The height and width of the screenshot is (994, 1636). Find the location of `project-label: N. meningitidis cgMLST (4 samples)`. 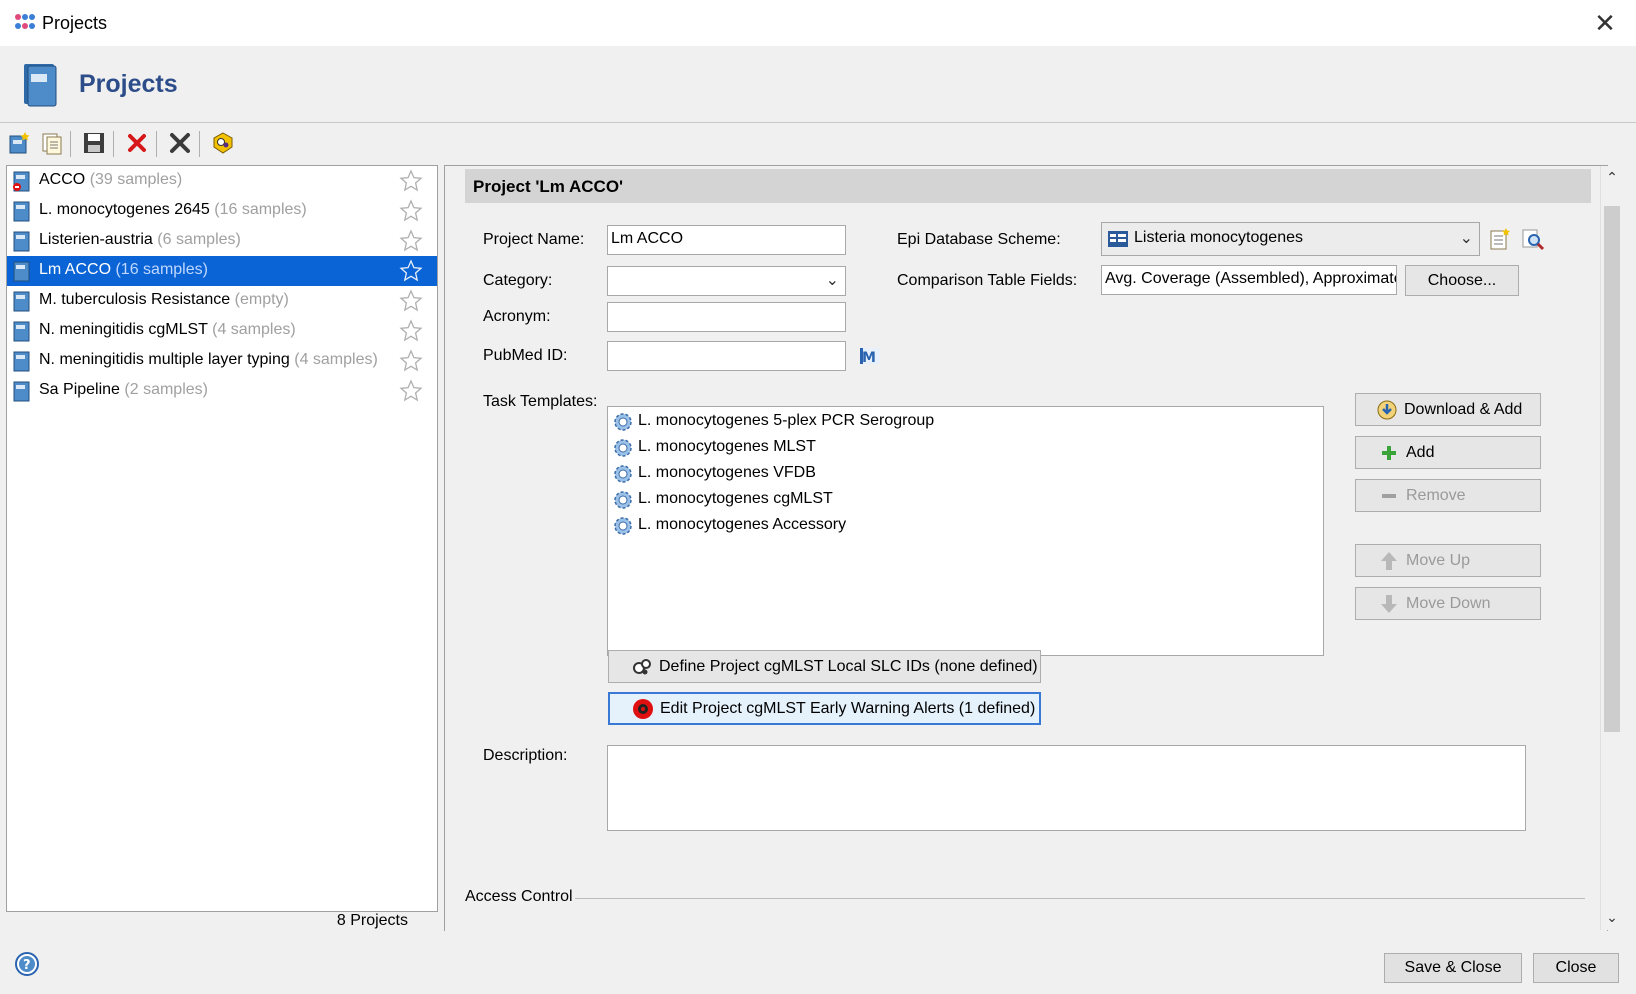

project-label: N. meningitidis cgMLST (4 samples) is located at coordinates (167, 330).